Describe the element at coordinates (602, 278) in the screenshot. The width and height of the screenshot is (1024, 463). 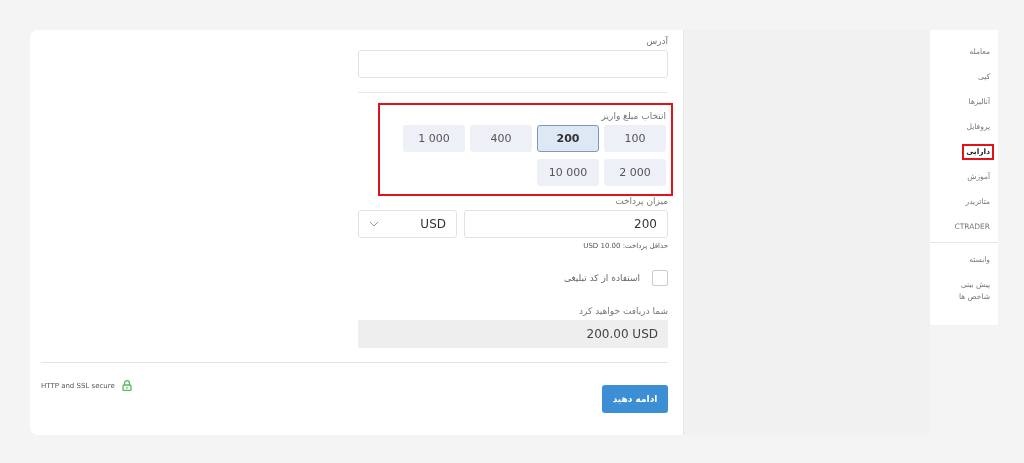
I see `checkbox-label: استفاده از کد تبلیغی` at that location.